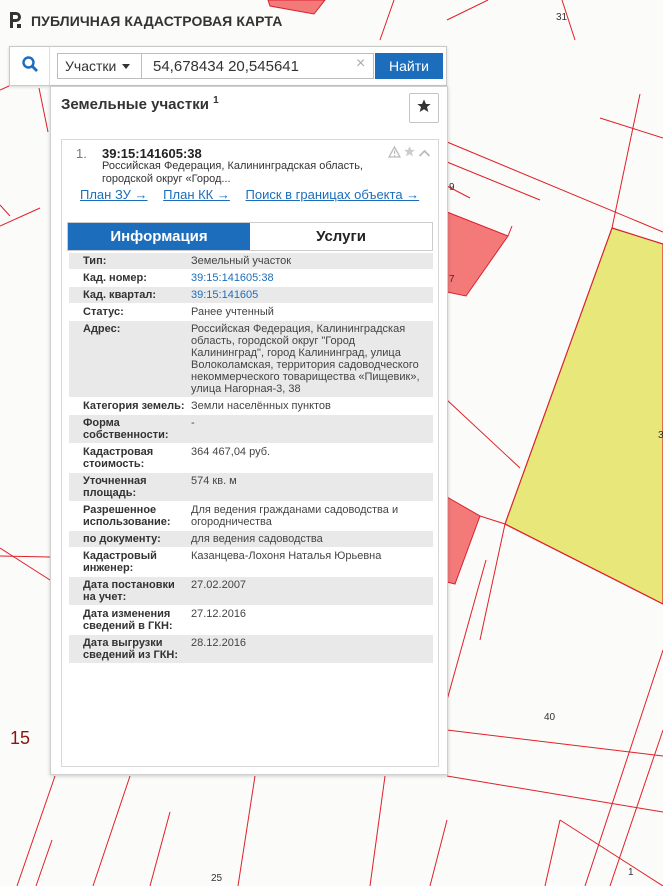 This screenshot has height=886, width=663. I want to click on info-row: Кад. квартал: 39:15:141605, so click(251, 295).